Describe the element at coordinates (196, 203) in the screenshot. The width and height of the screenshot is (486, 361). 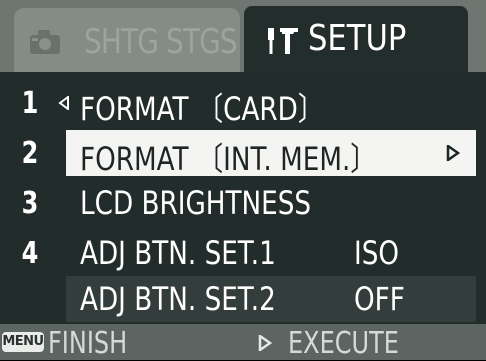
I see `menu-item-label: LCD BRIGHTNESS` at that location.